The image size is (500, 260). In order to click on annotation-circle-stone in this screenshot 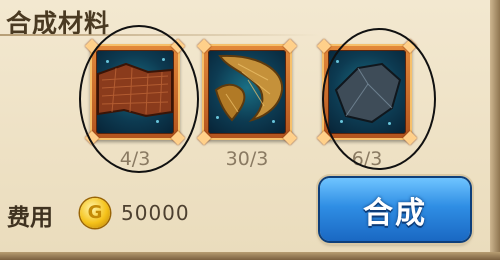, I will do `click(379, 99)`.